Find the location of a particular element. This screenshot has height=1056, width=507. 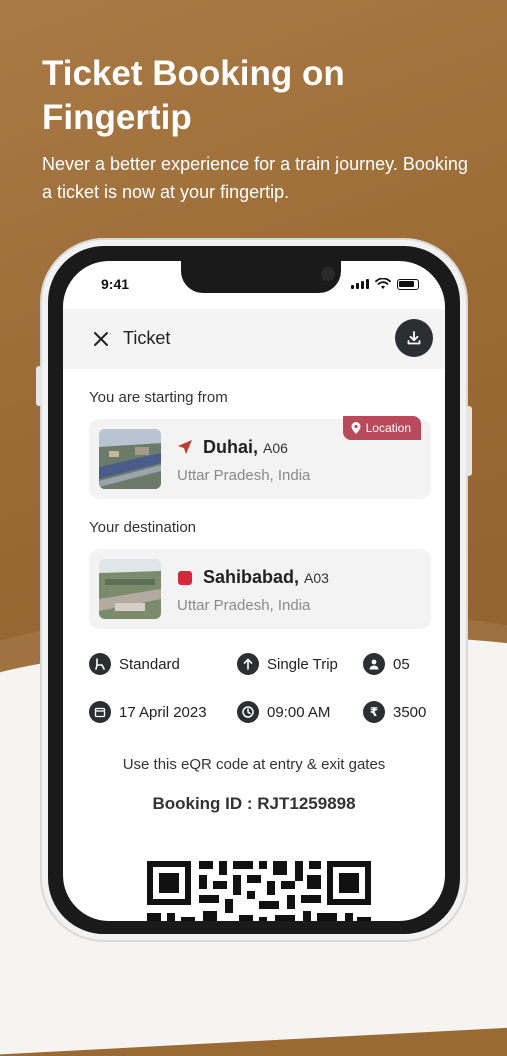

qr-code is located at coordinates (259, 891).